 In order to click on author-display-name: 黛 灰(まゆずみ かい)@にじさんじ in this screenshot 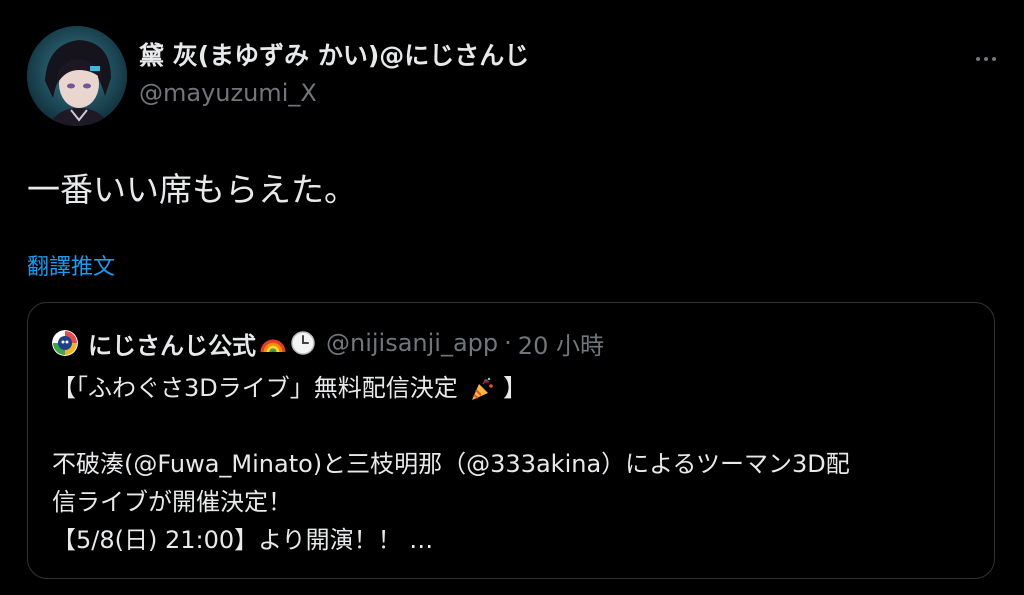, I will do `click(334, 56)`.